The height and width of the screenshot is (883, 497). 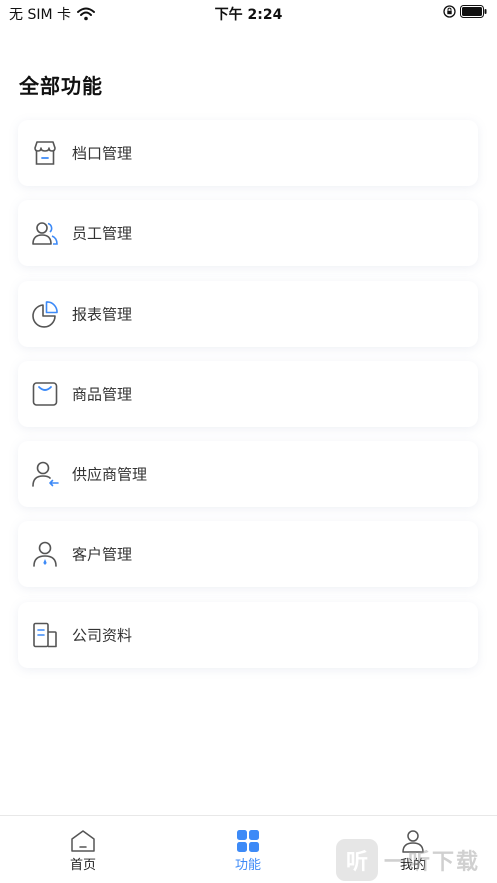 What do you see at coordinates (449, 11) in the screenshot?
I see `orientation-lock-icon` at bounding box center [449, 11].